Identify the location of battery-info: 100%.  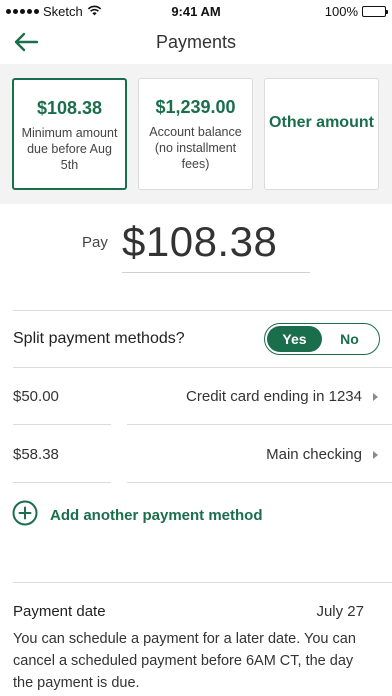
(356, 11).